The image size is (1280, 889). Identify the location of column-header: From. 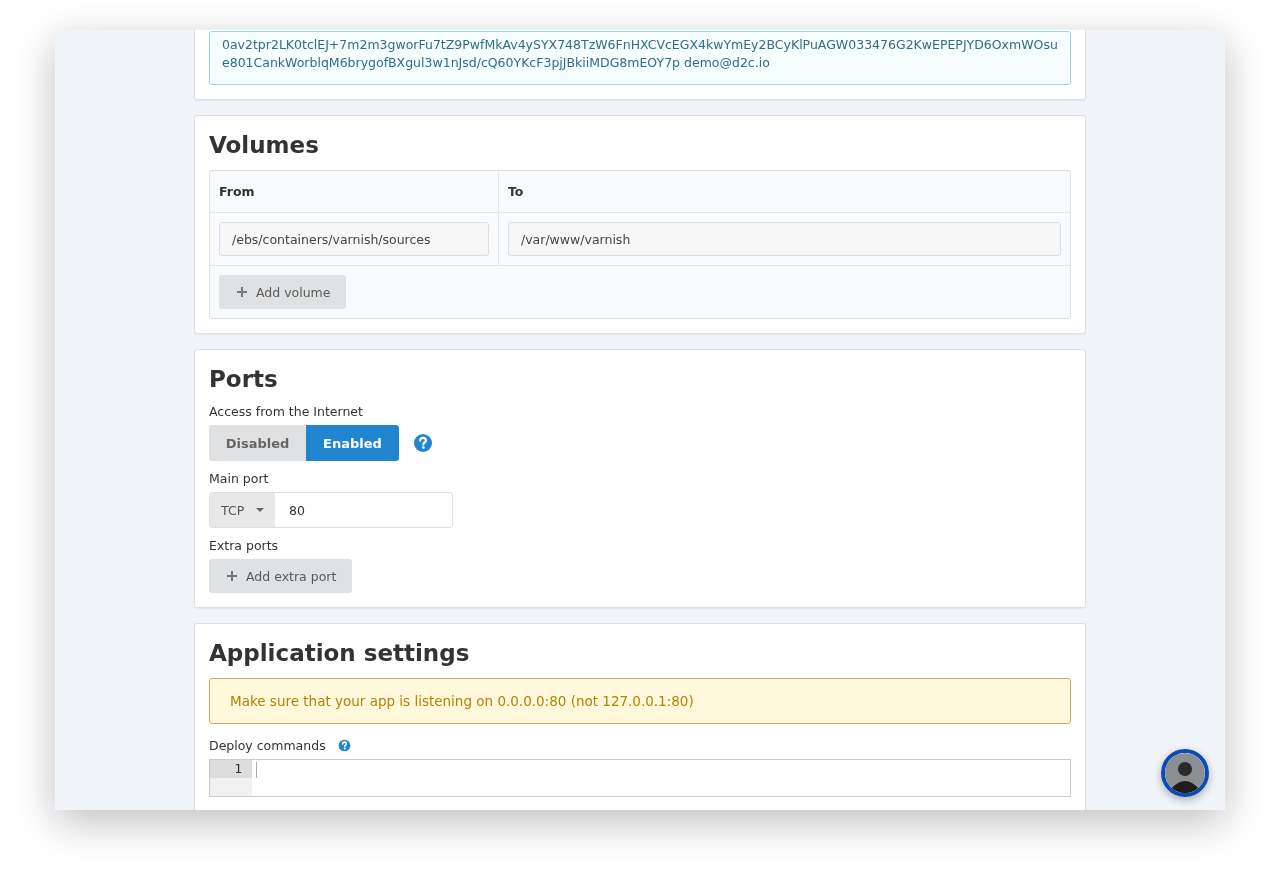
(237, 191).